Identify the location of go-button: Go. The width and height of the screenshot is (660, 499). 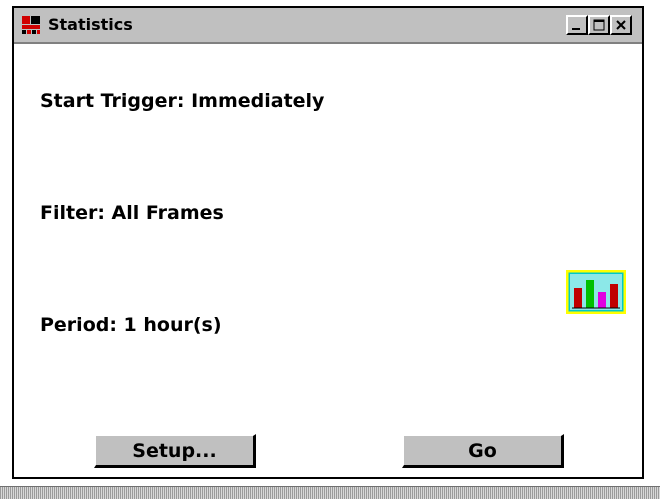
(483, 451).